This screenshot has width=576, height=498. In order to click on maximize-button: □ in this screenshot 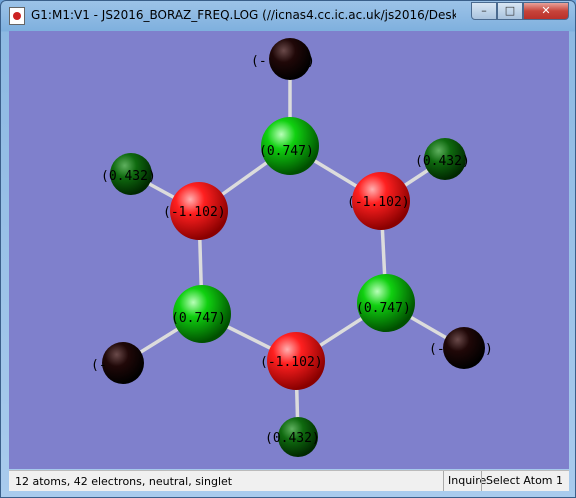, I will do `click(510, 11)`.